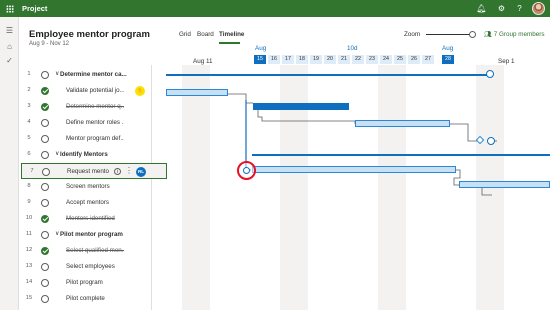 The image size is (550, 310). I want to click on row-number: 4, so click(29, 122).